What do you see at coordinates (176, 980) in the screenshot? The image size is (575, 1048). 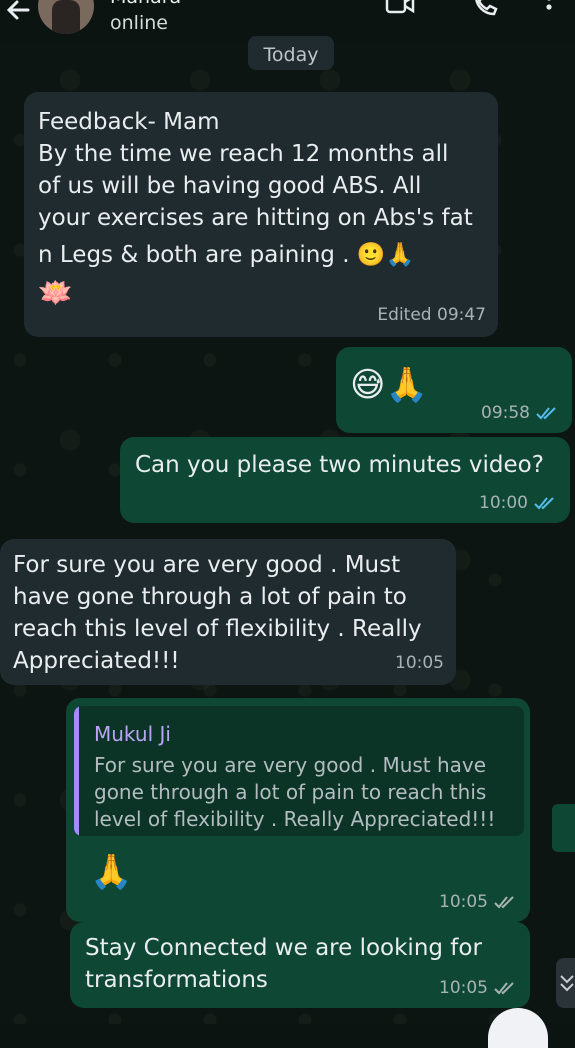 I see `message-line: transformations` at bounding box center [176, 980].